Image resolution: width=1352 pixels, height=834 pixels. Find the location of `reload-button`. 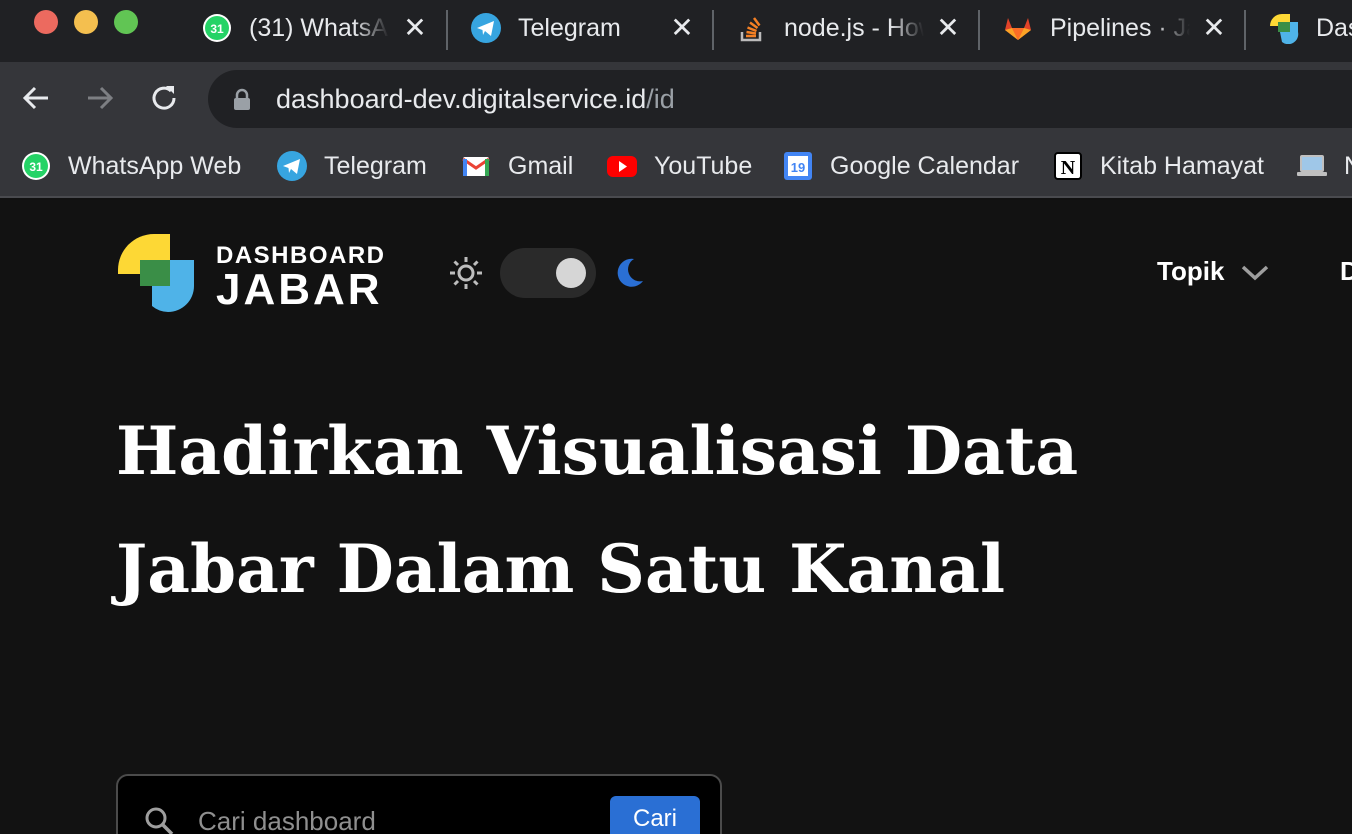

reload-button is located at coordinates (164, 98).